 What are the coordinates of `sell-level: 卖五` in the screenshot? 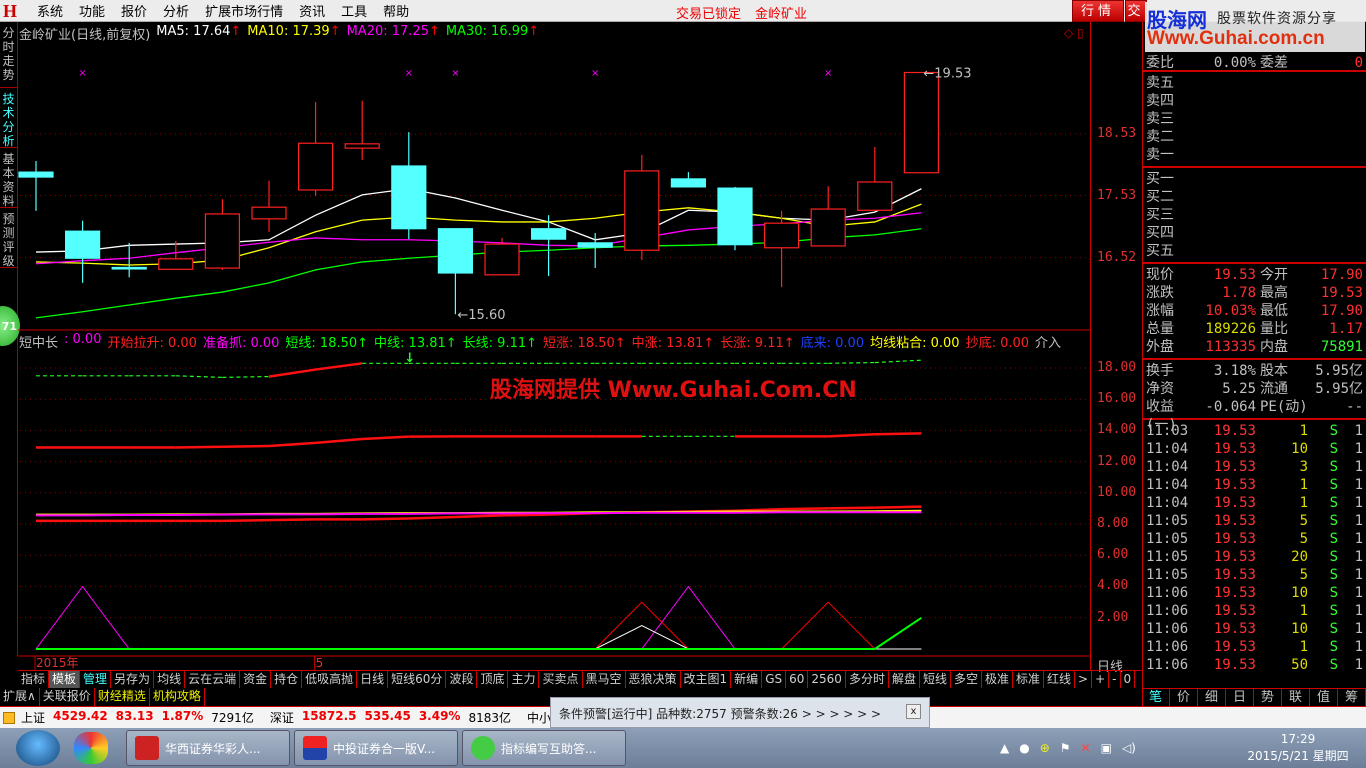 It's located at (1254, 83).